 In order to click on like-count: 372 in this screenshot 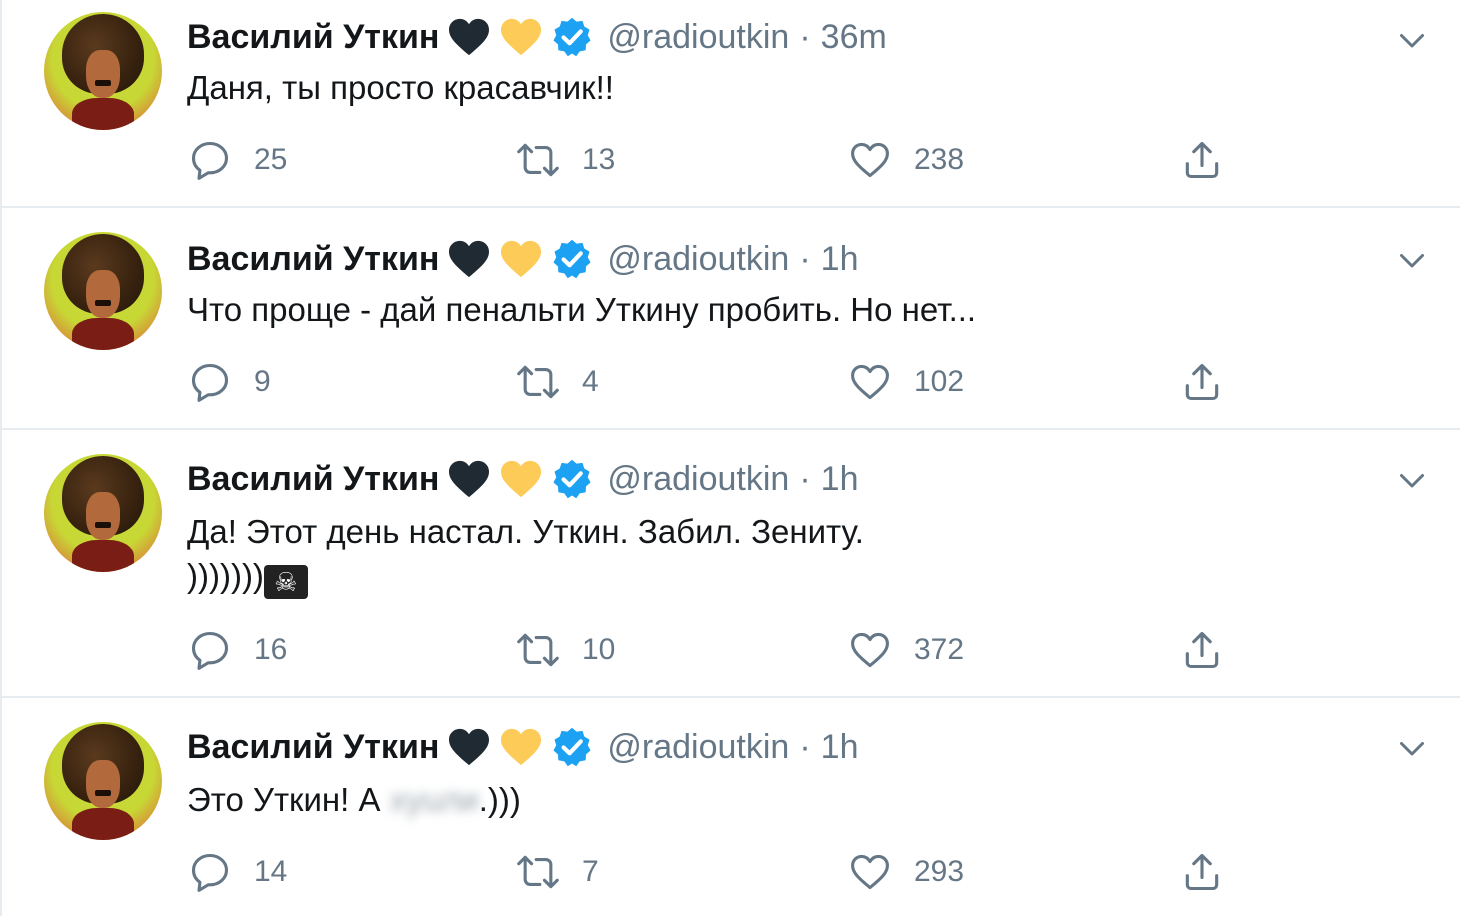, I will do `click(939, 649)`.